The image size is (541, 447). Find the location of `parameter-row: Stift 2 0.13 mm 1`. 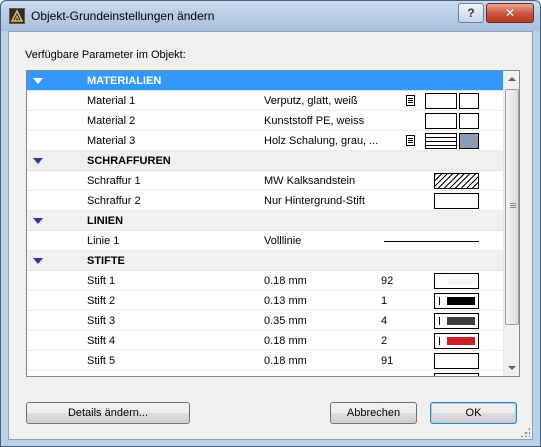

parameter-row: Stift 2 0.13 mm 1 is located at coordinates (265, 301).